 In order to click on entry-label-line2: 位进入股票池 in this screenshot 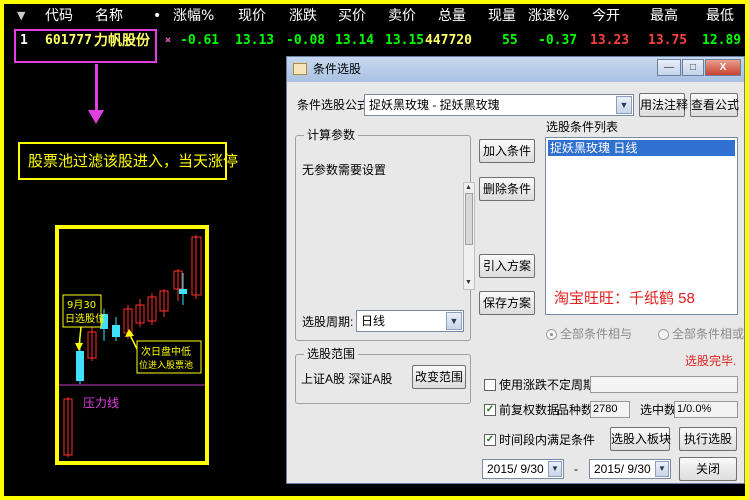, I will do `click(166, 365)`.